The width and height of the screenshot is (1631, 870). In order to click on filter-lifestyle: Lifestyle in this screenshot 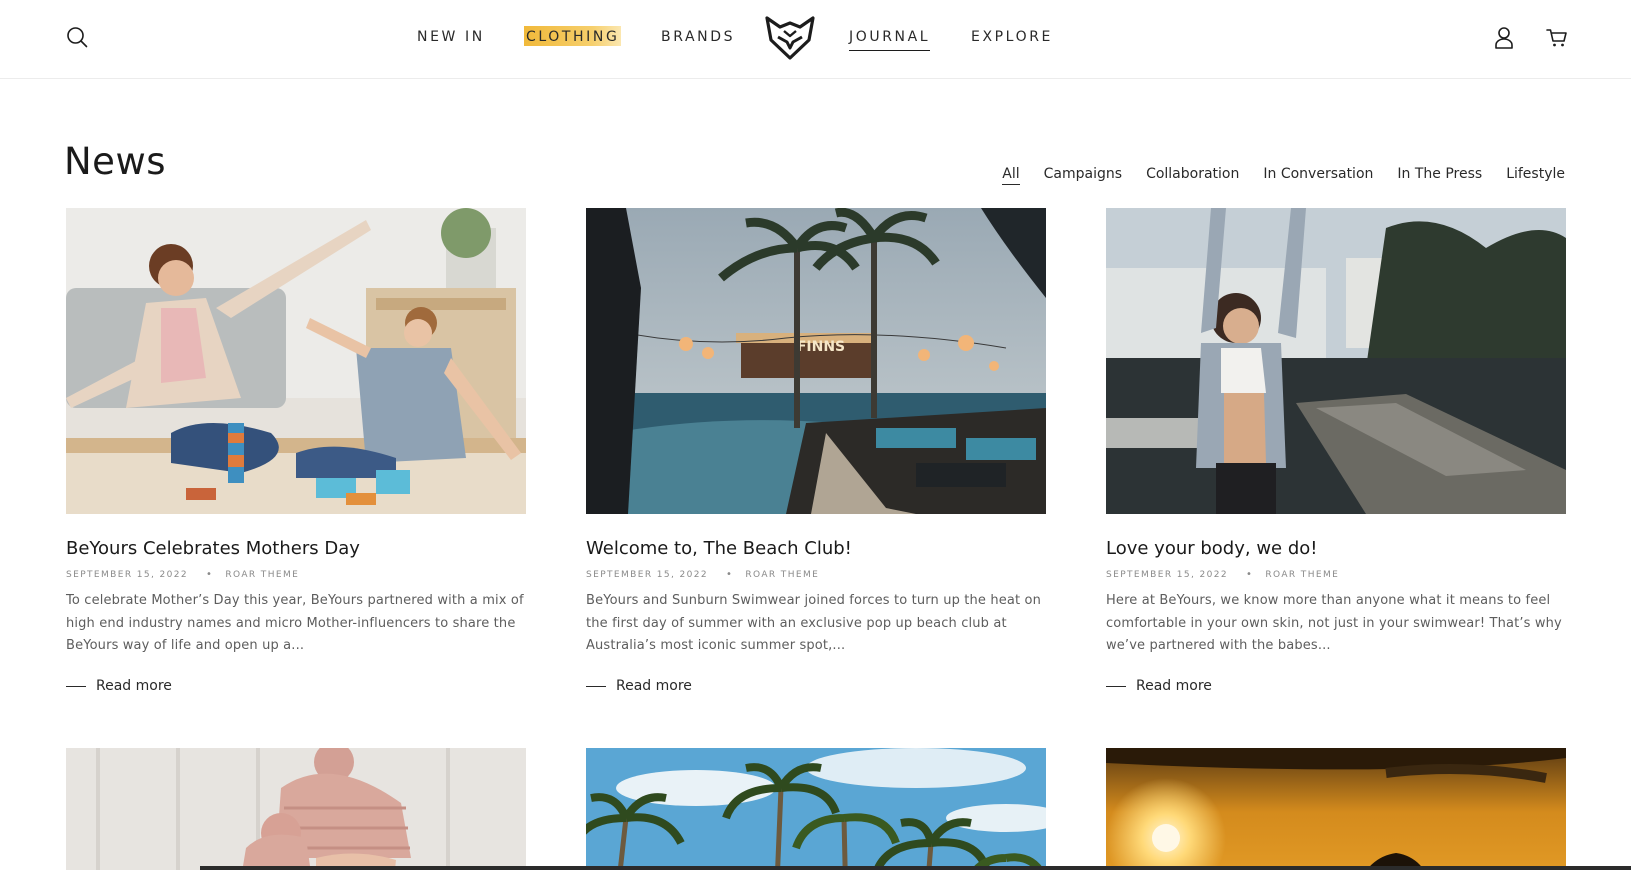, I will do `click(1535, 174)`.